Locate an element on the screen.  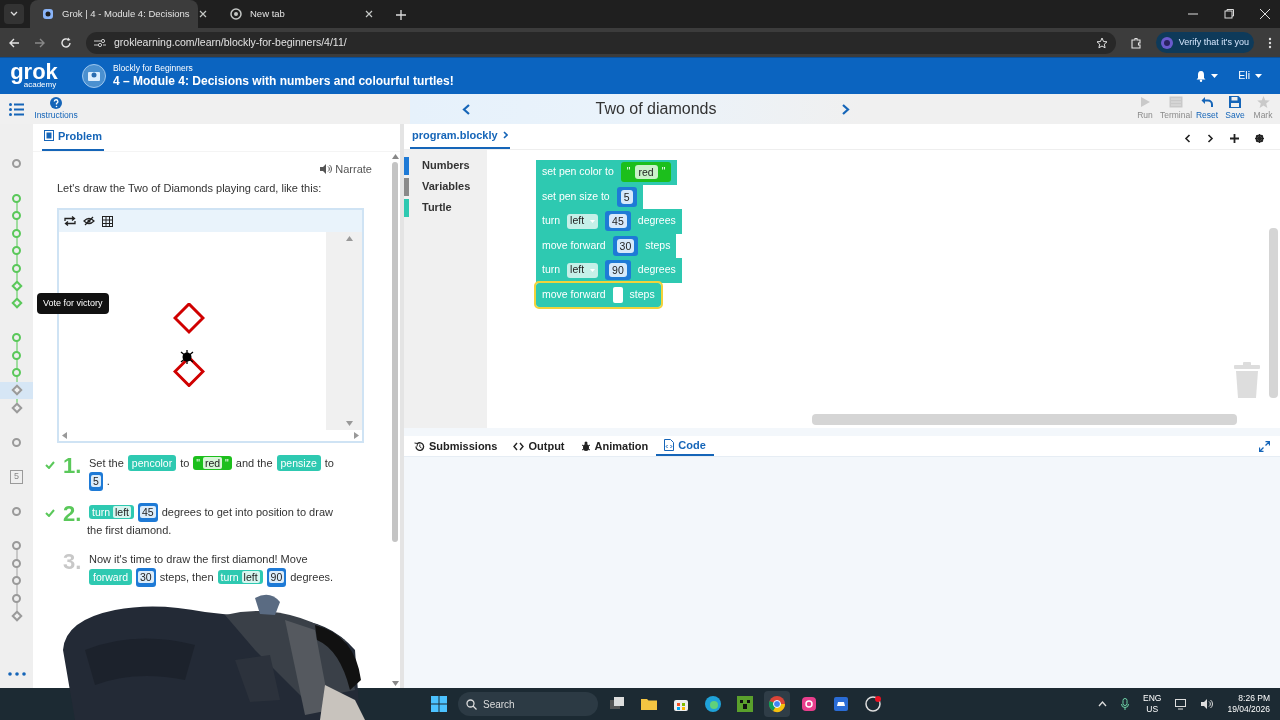
more-vert-icon is located at coordinates (1270, 42).